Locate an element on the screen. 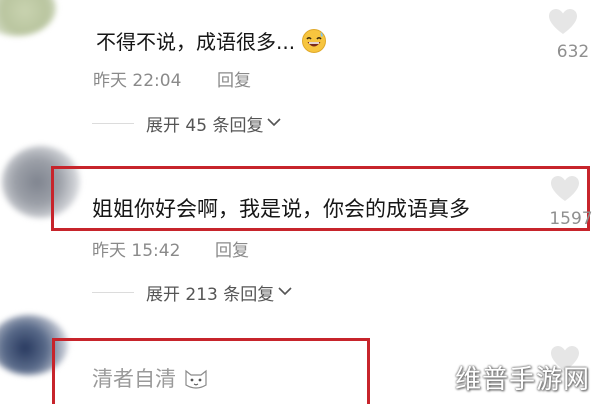  laughing-sweat-emoji-icon is located at coordinates (314, 43).